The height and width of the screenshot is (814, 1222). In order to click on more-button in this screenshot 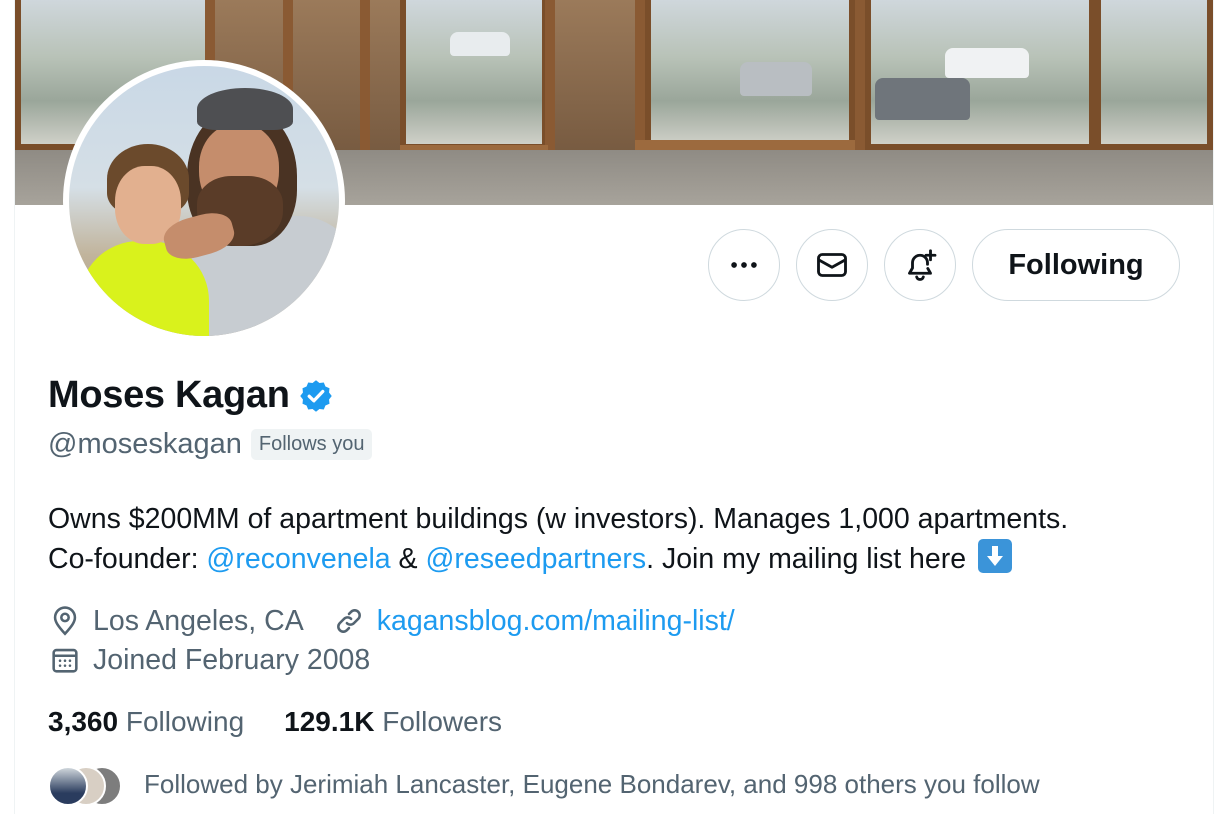, I will do `click(744, 265)`.